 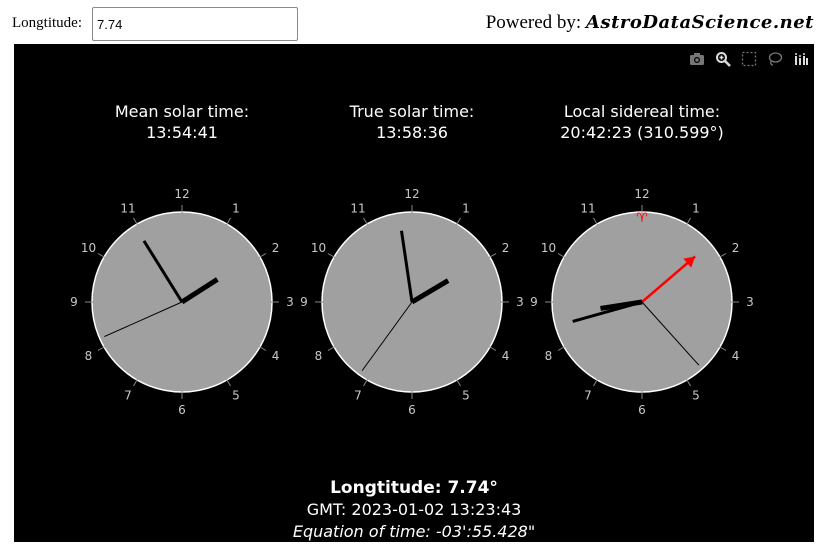 What do you see at coordinates (182, 132) in the screenshot?
I see `clock-time-readout: 13:54:41` at bounding box center [182, 132].